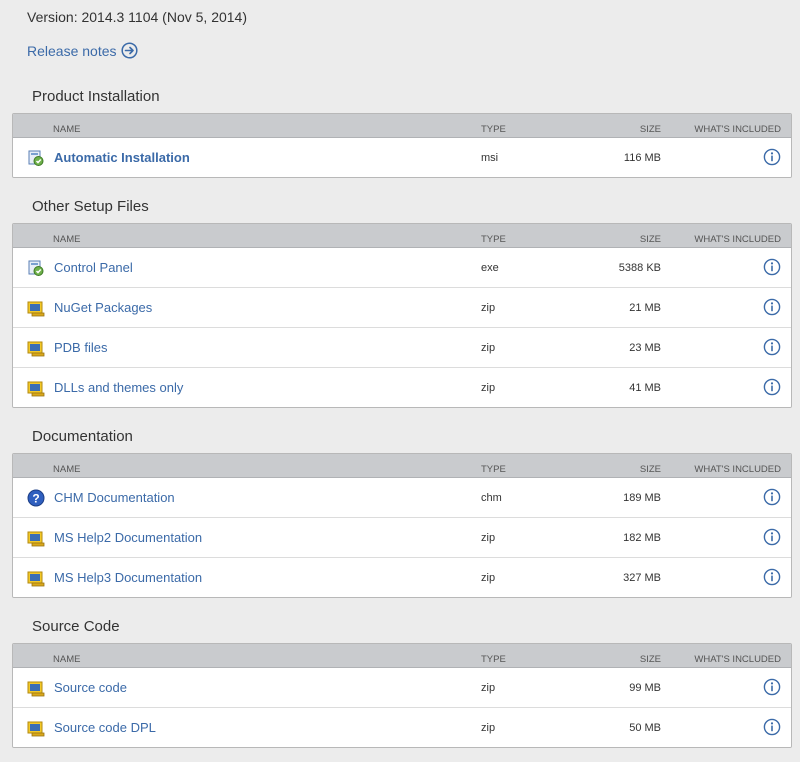 This screenshot has height=762, width=800. Describe the element at coordinates (402, 687) in the screenshot. I see `table-row: Source code zip 99 MB` at that location.